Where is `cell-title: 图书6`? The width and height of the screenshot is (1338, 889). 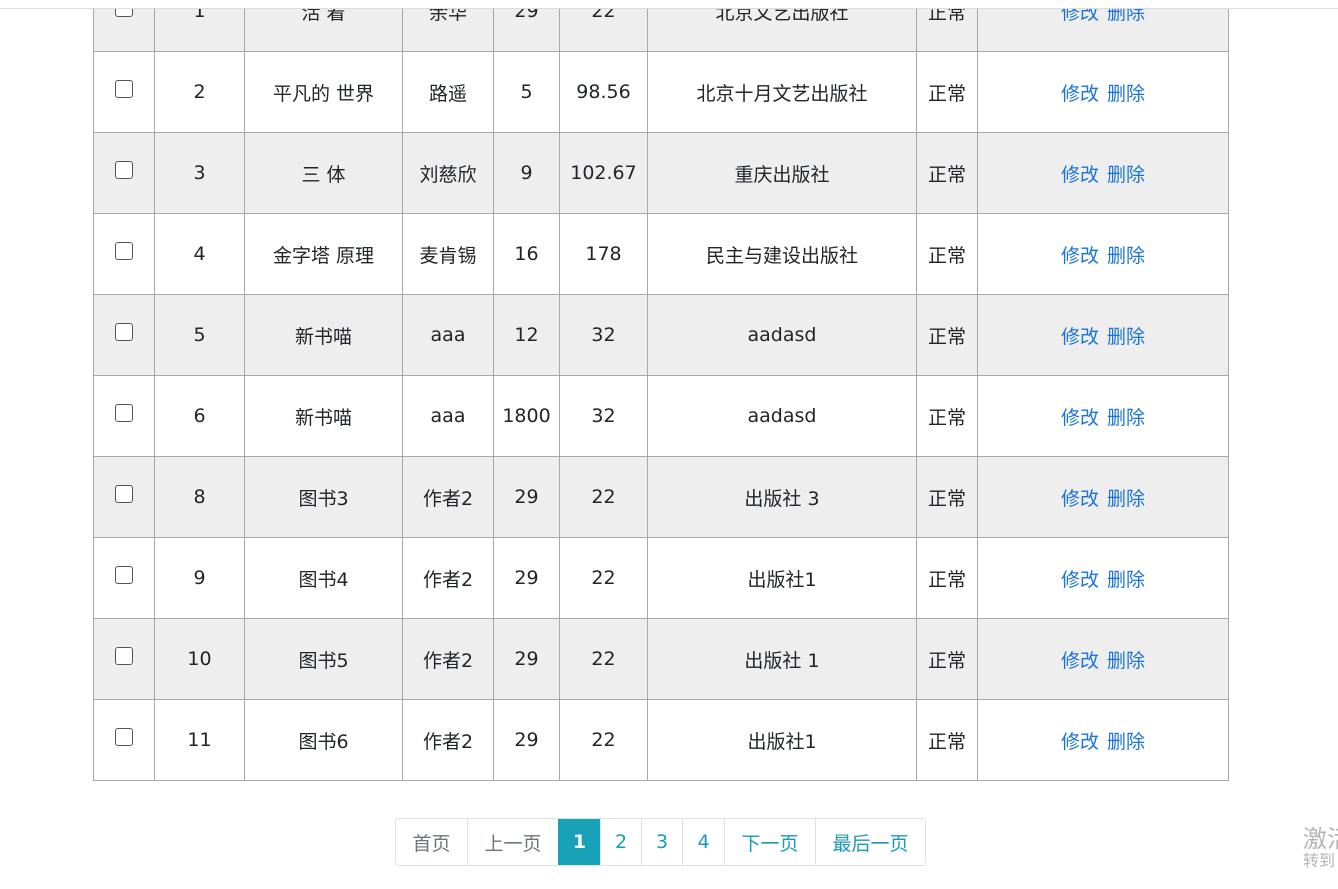 cell-title: 图书6 is located at coordinates (323, 740).